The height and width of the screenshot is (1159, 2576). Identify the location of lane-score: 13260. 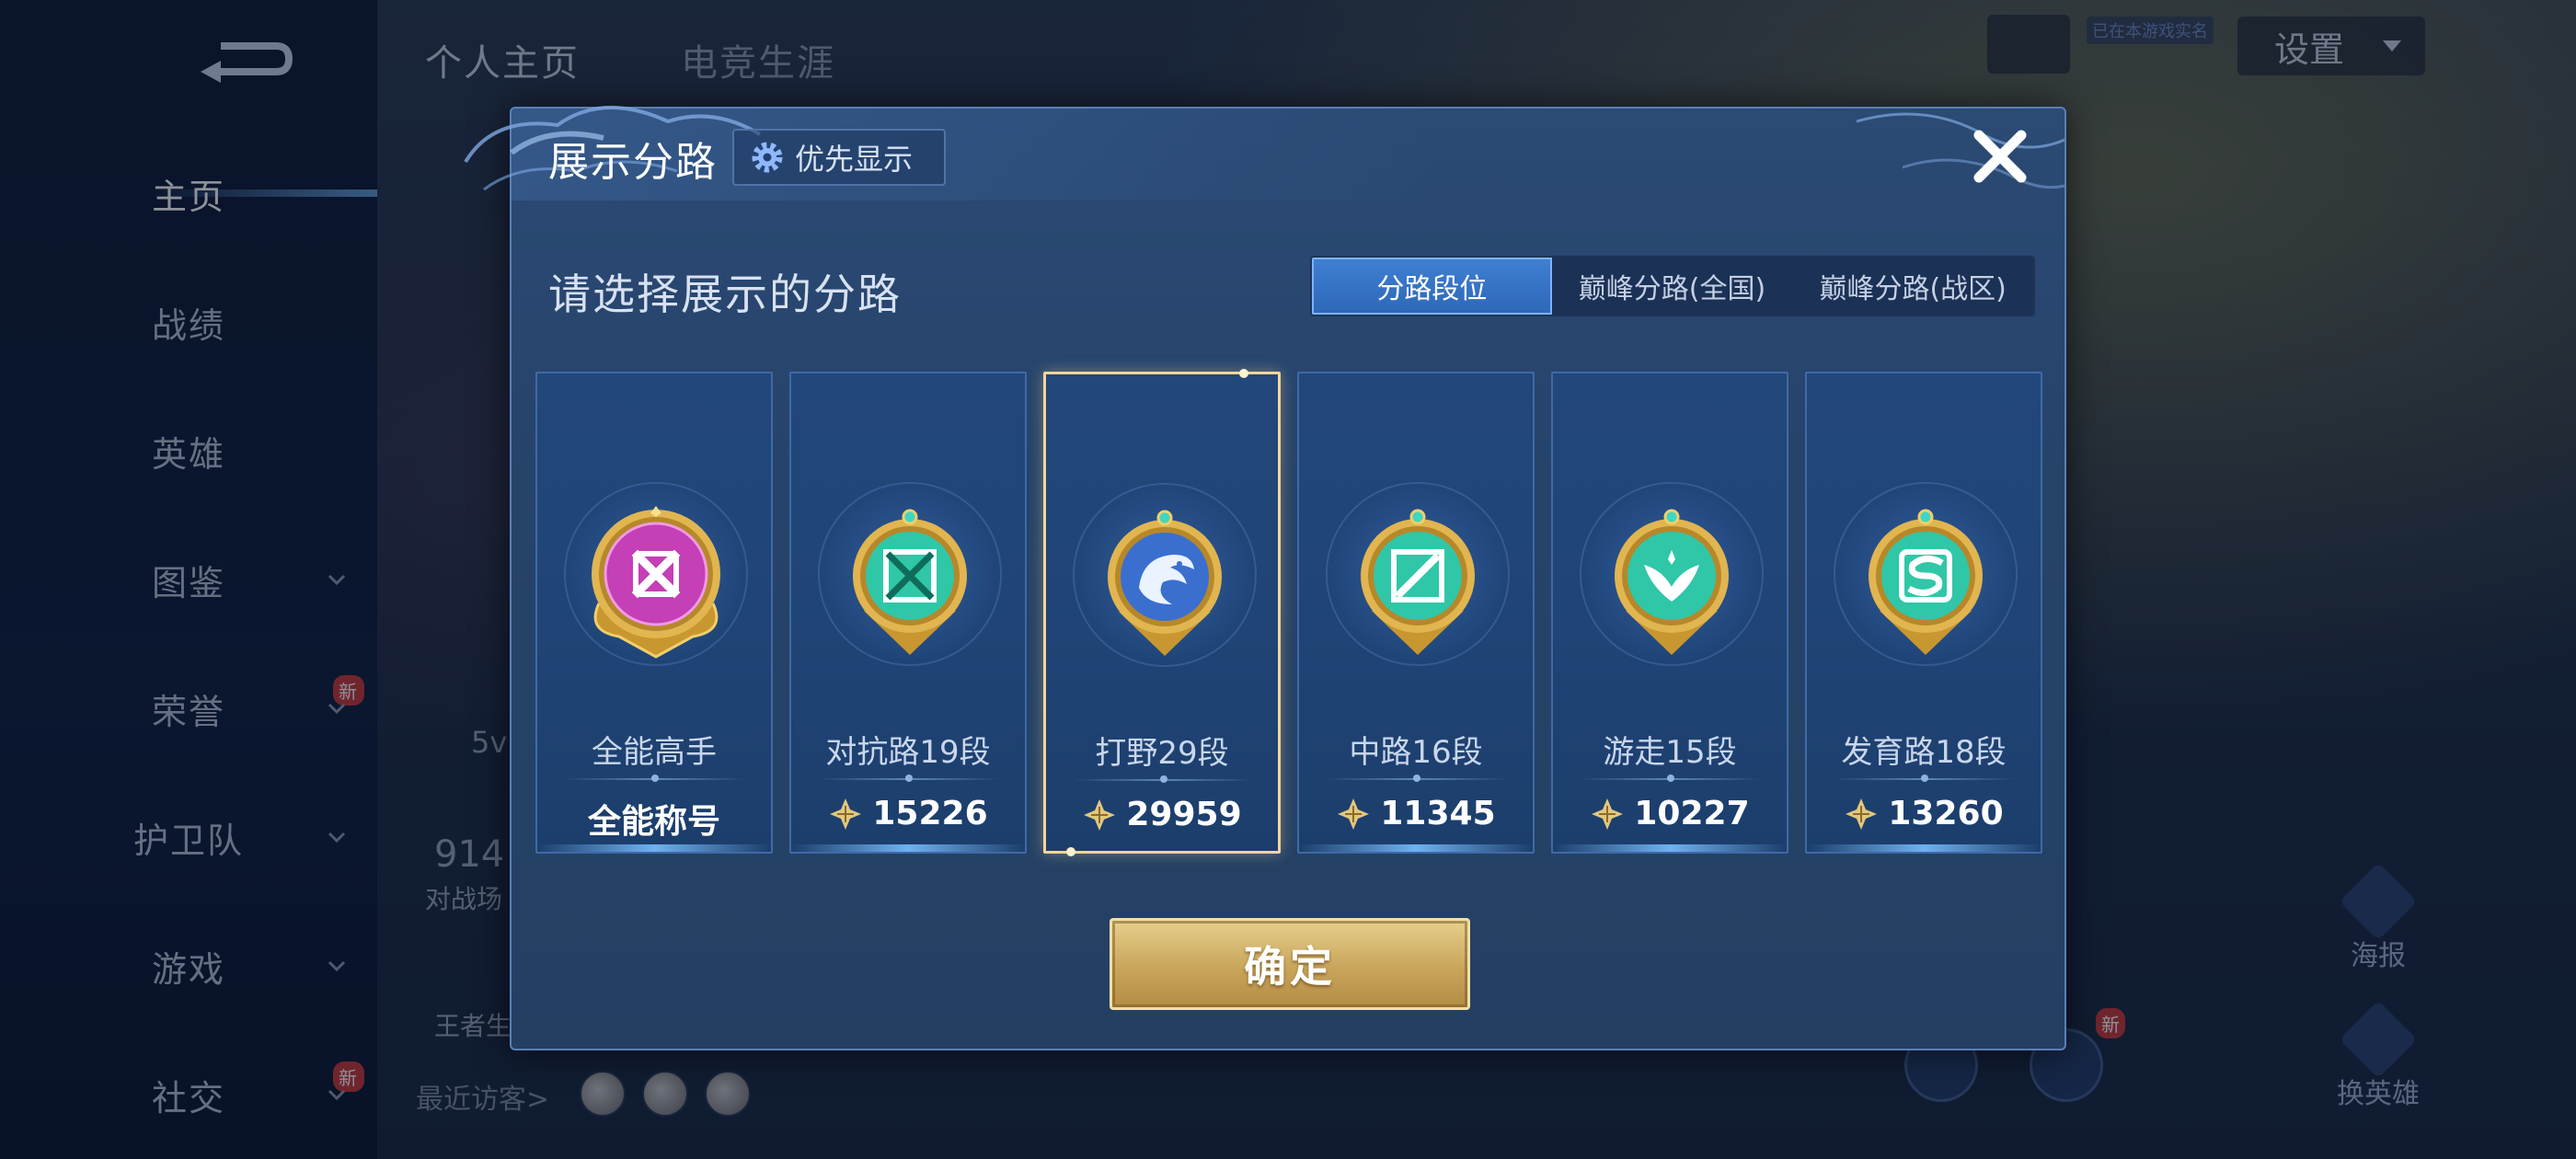
(1924, 813).